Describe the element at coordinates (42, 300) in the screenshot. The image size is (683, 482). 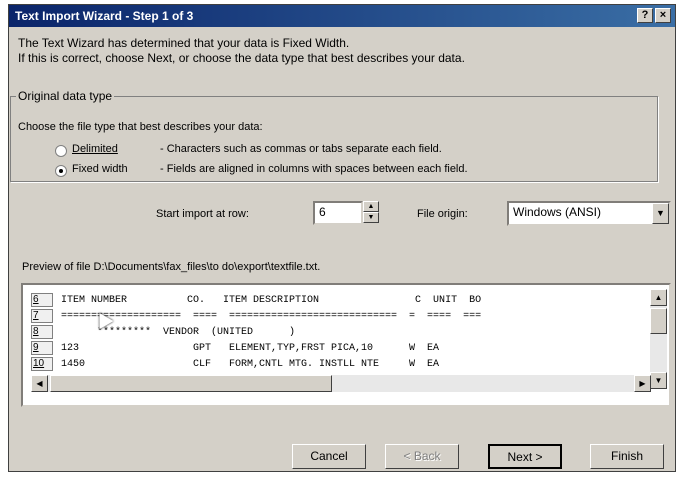
I see `row-number: 6` at that location.